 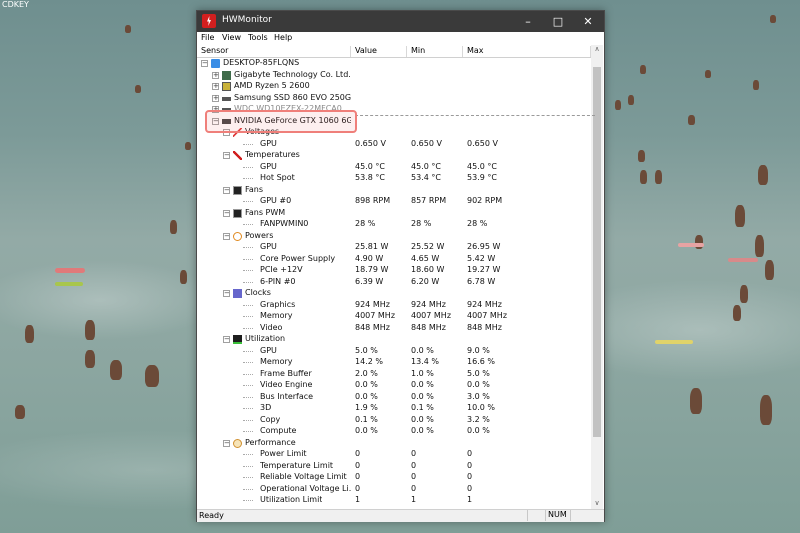 What do you see at coordinates (558, 515) in the screenshot?
I see `status-num-indicator: NUM` at bounding box center [558, 515].